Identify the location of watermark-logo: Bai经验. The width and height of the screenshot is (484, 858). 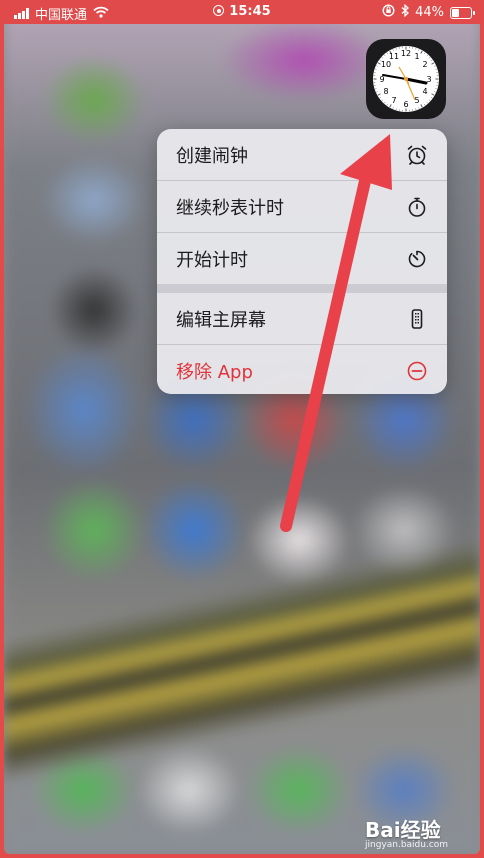
(403, 828).